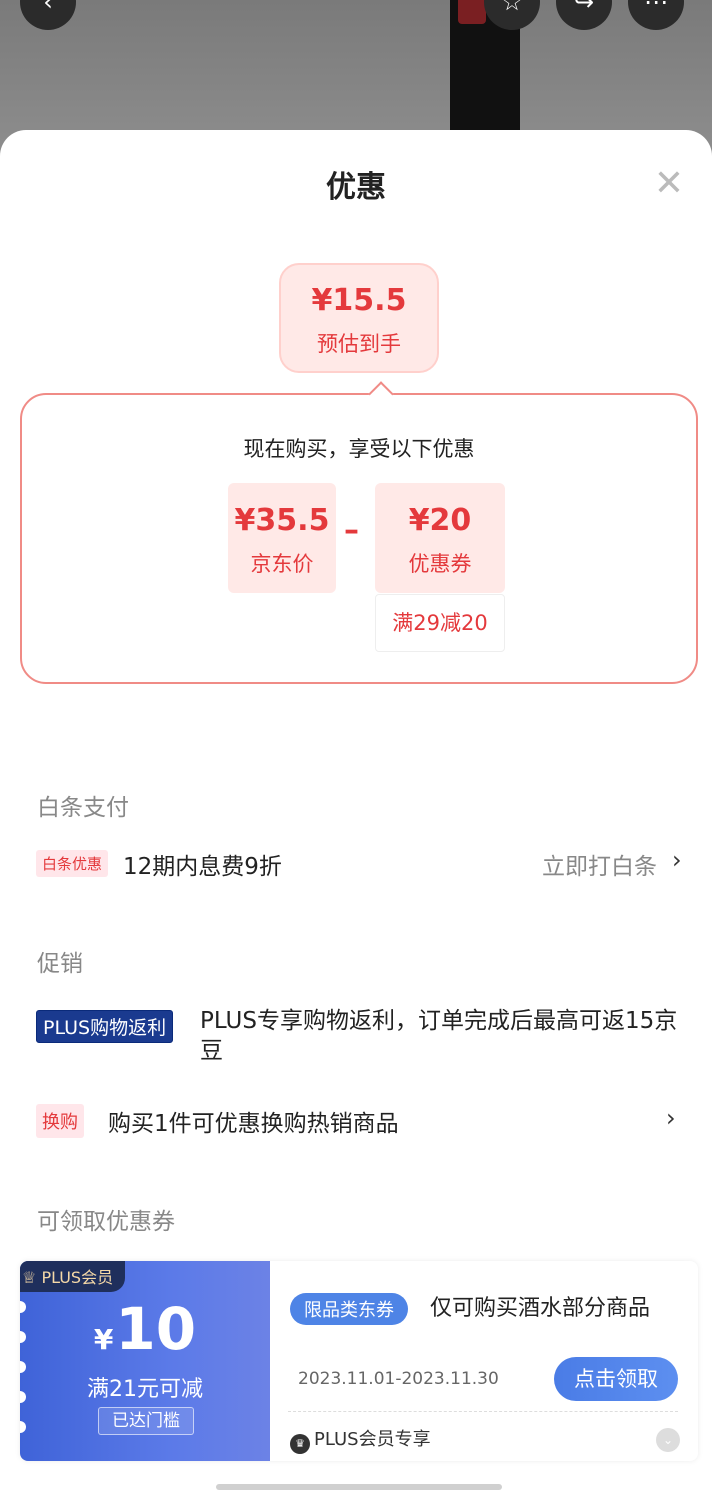 The width and height of the screenshot is (712, 1496). Describe the element at coordinates (106, 1222) in the screenshot. I see `coupons-section-label: 可领取优惠券` at that location.